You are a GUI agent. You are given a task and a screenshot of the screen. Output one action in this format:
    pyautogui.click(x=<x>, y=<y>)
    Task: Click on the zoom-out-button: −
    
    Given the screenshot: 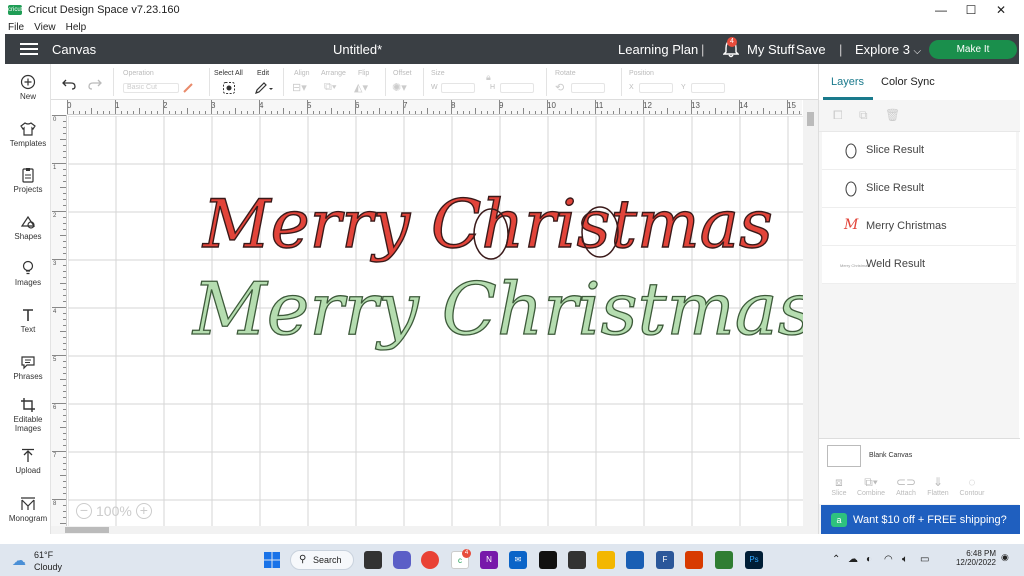 What is the action you would take?
    pyautogui.click(x=84, y=511)
    